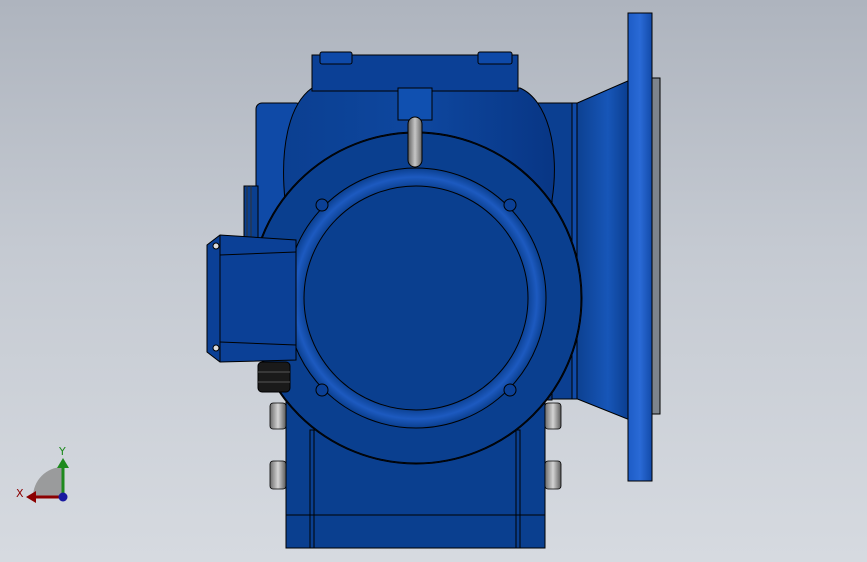 This screenshot has width=867, height=562. I want to click on triad-y-label: Y, so click(62, 451).